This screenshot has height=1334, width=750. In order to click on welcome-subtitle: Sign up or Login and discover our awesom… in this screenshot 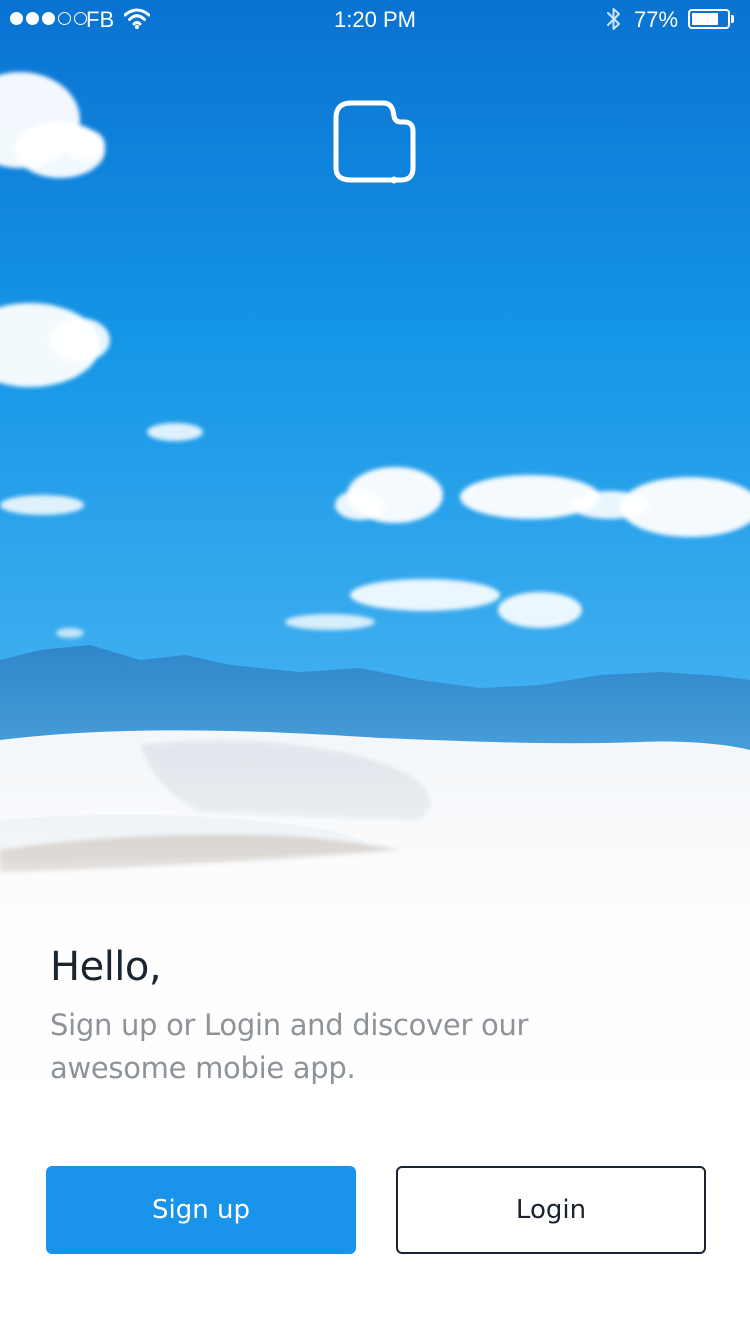, I will do `click(289, 1046)`.